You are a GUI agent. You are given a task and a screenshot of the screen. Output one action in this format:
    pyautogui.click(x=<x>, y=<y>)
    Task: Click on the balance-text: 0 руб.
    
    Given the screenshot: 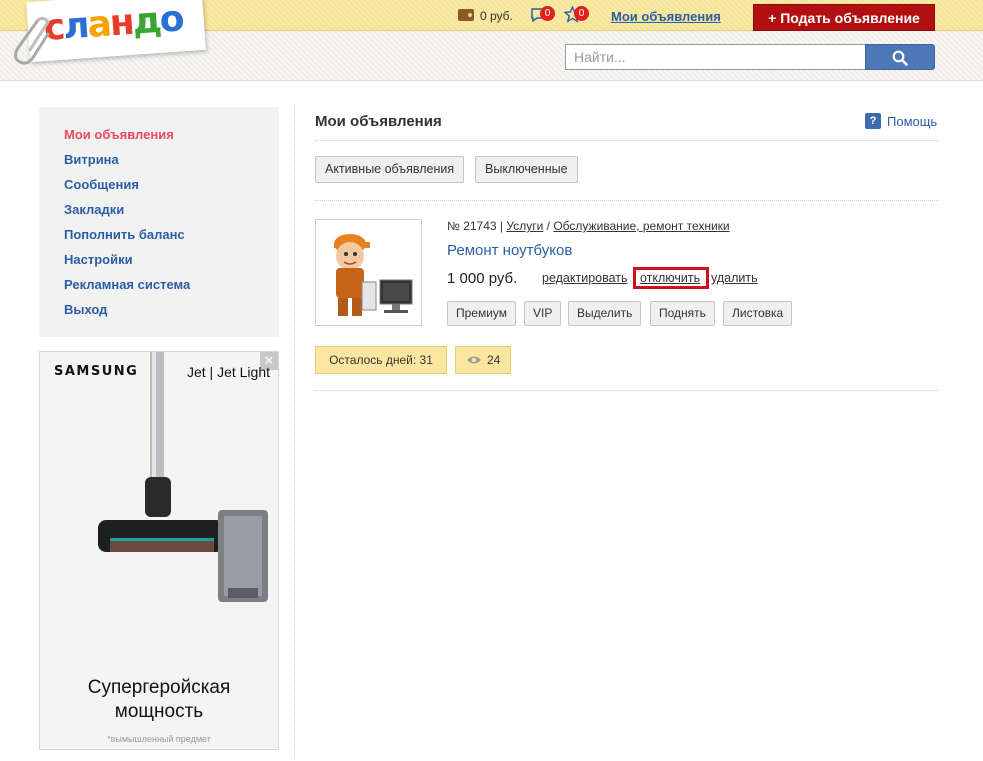 What is the action you would take?
    pyautogui.click(x=496, y=16)
    